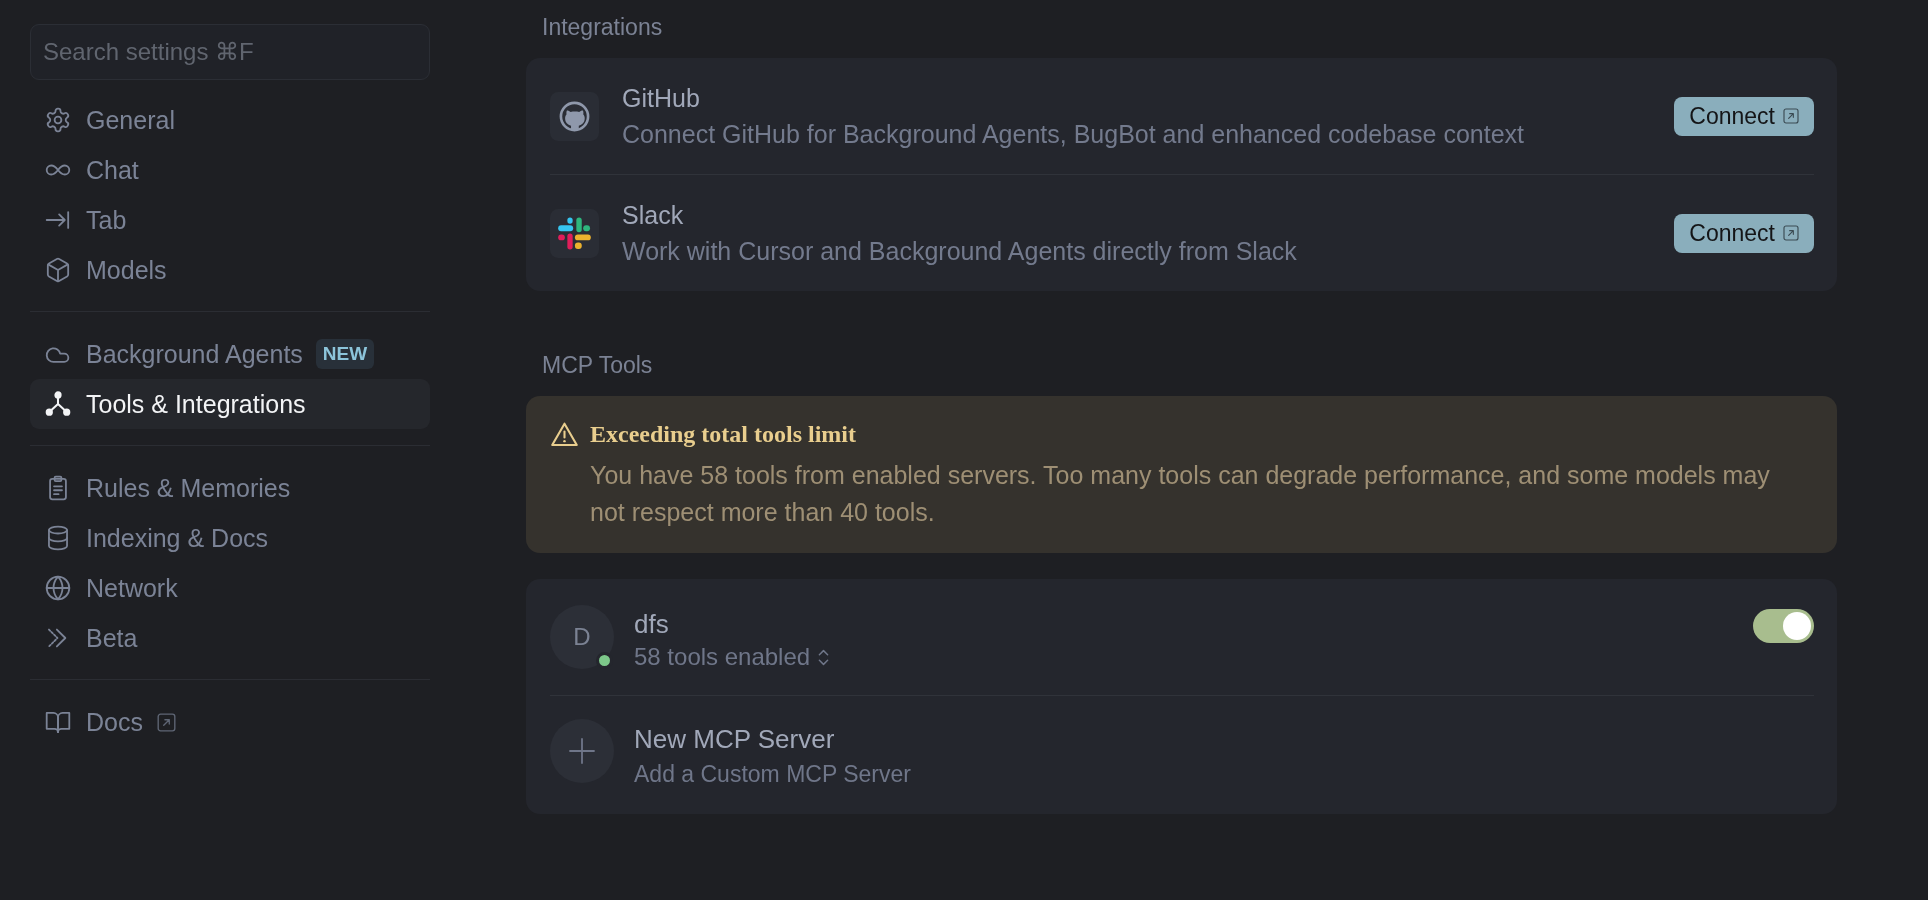 This screenshot has height=900, width=1928. I want to click on database-icon, so click(58, 538).